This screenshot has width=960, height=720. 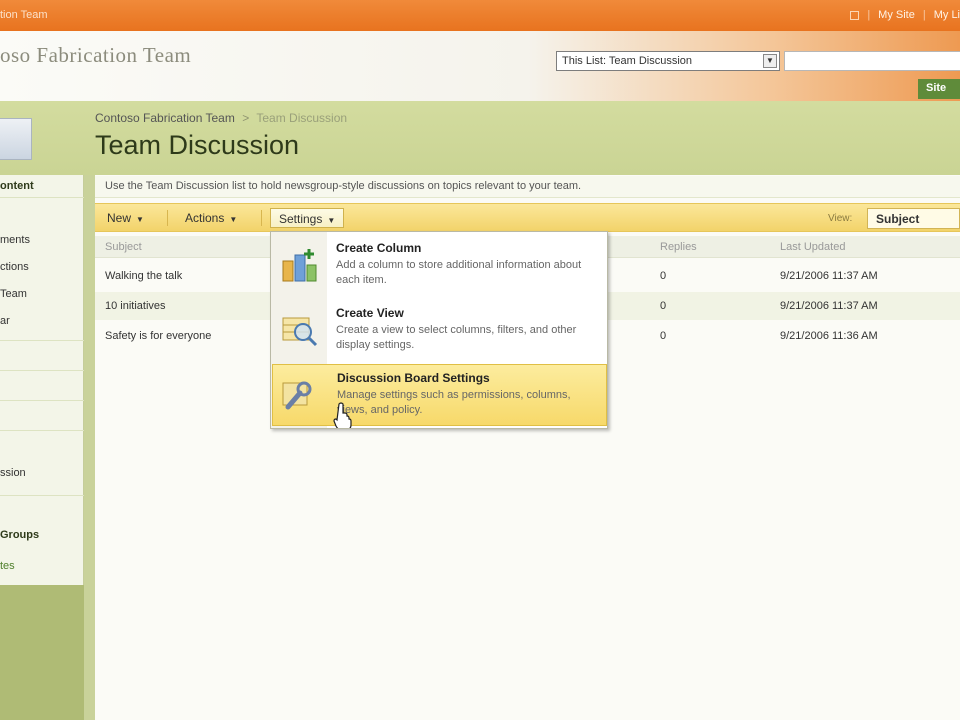 I want to click on separator-icon, so click(x=855, y=15).